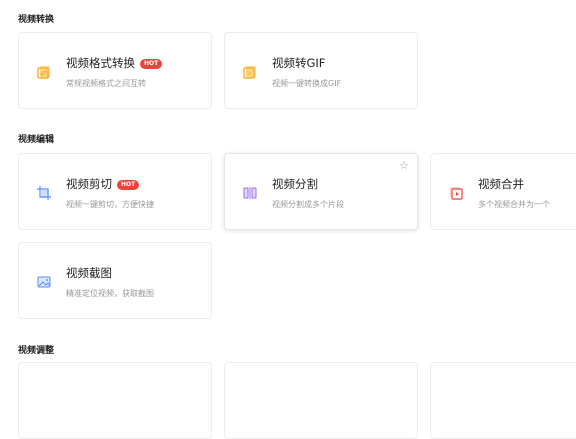  I want to click on format-convert-icon, so click(43, 72).